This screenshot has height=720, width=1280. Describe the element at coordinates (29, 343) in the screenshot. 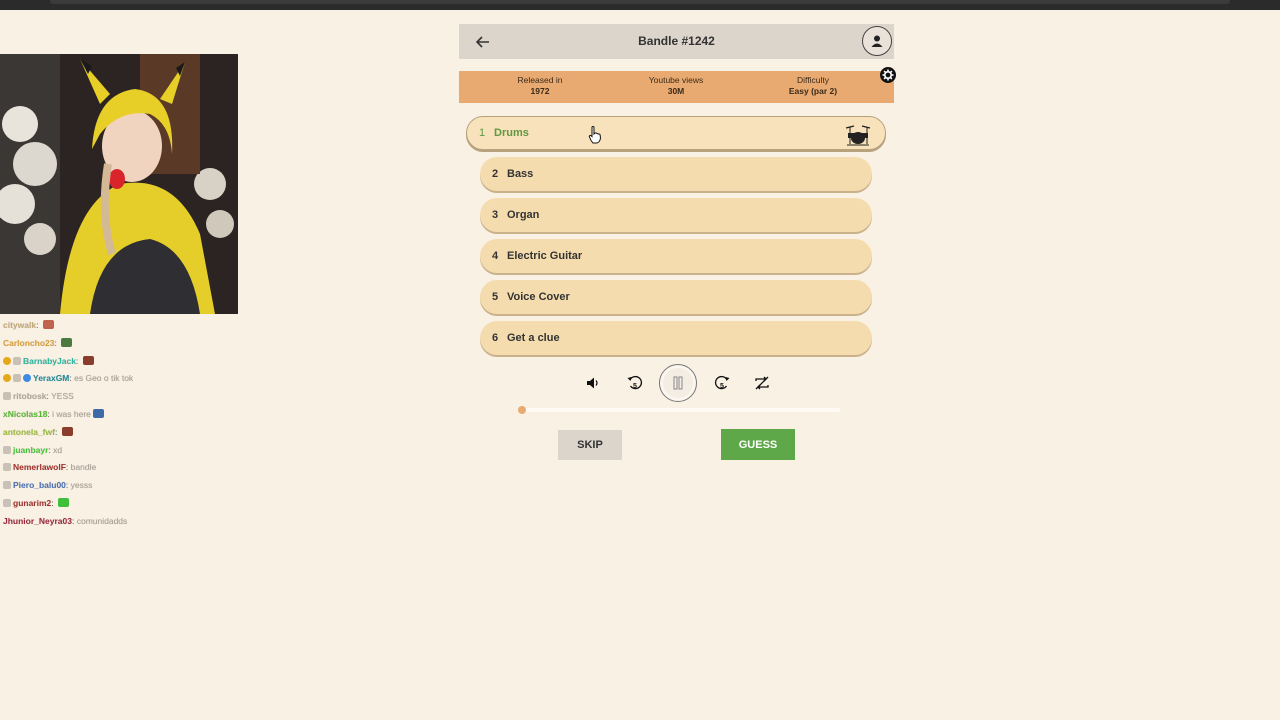

I see `chat-username: Carloncho23` at that location.